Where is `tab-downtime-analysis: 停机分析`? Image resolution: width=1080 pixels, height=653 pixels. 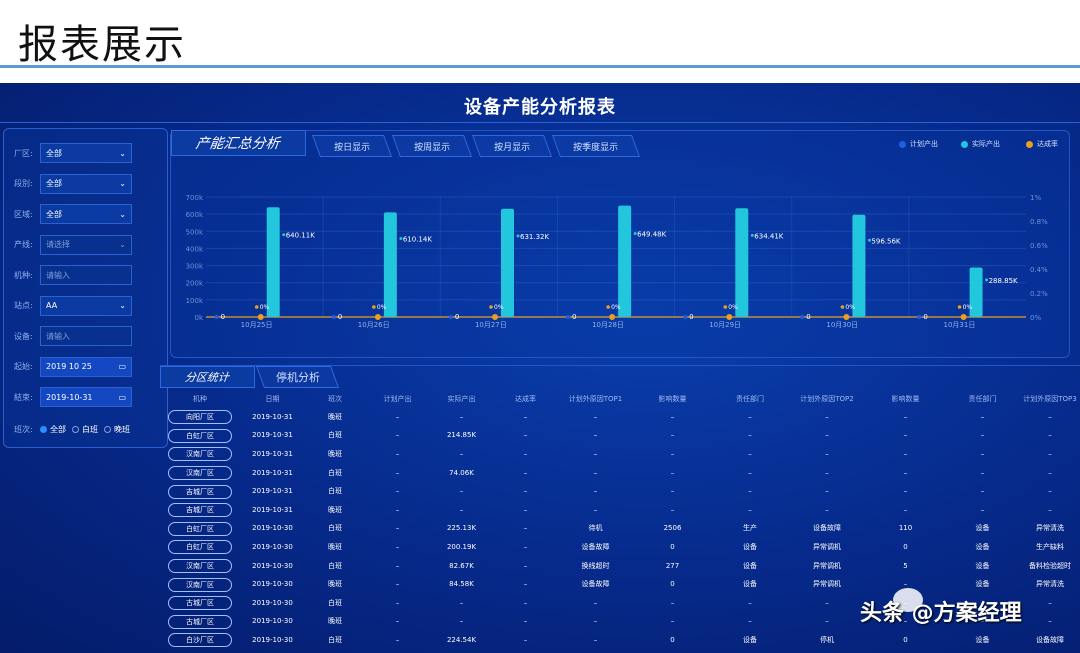 tab-downtime-analysis: 停机分析 is located at coordinates (297, 377).